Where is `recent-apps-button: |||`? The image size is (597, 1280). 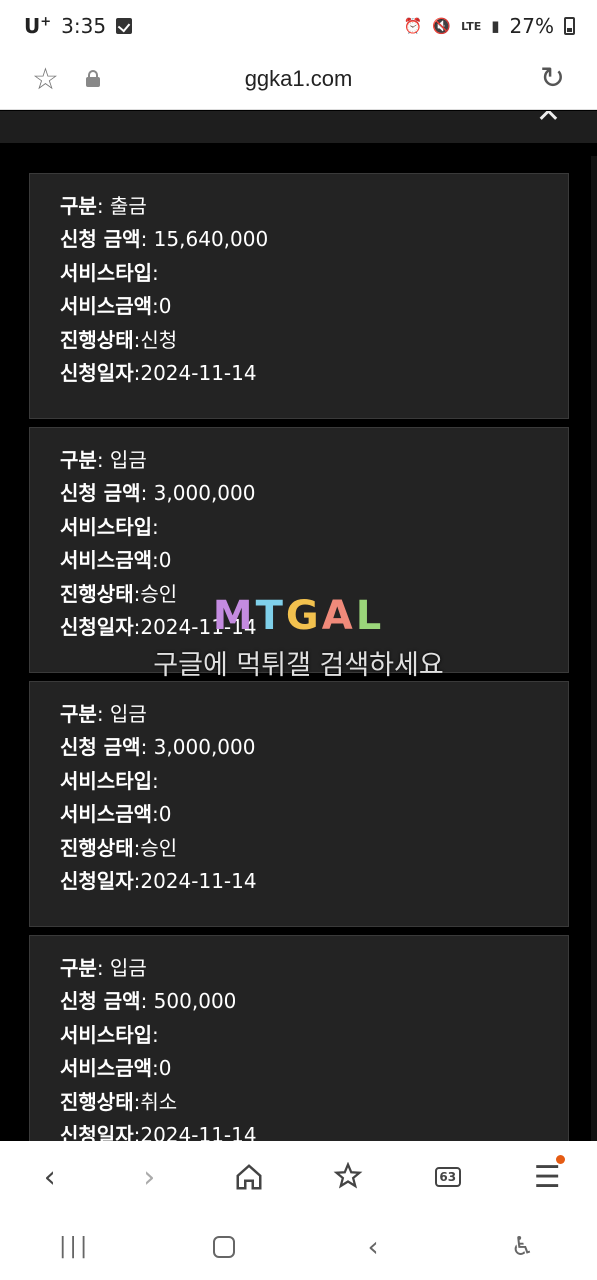
recent-apps-button: ||| is located at coordinates (75, 1247).